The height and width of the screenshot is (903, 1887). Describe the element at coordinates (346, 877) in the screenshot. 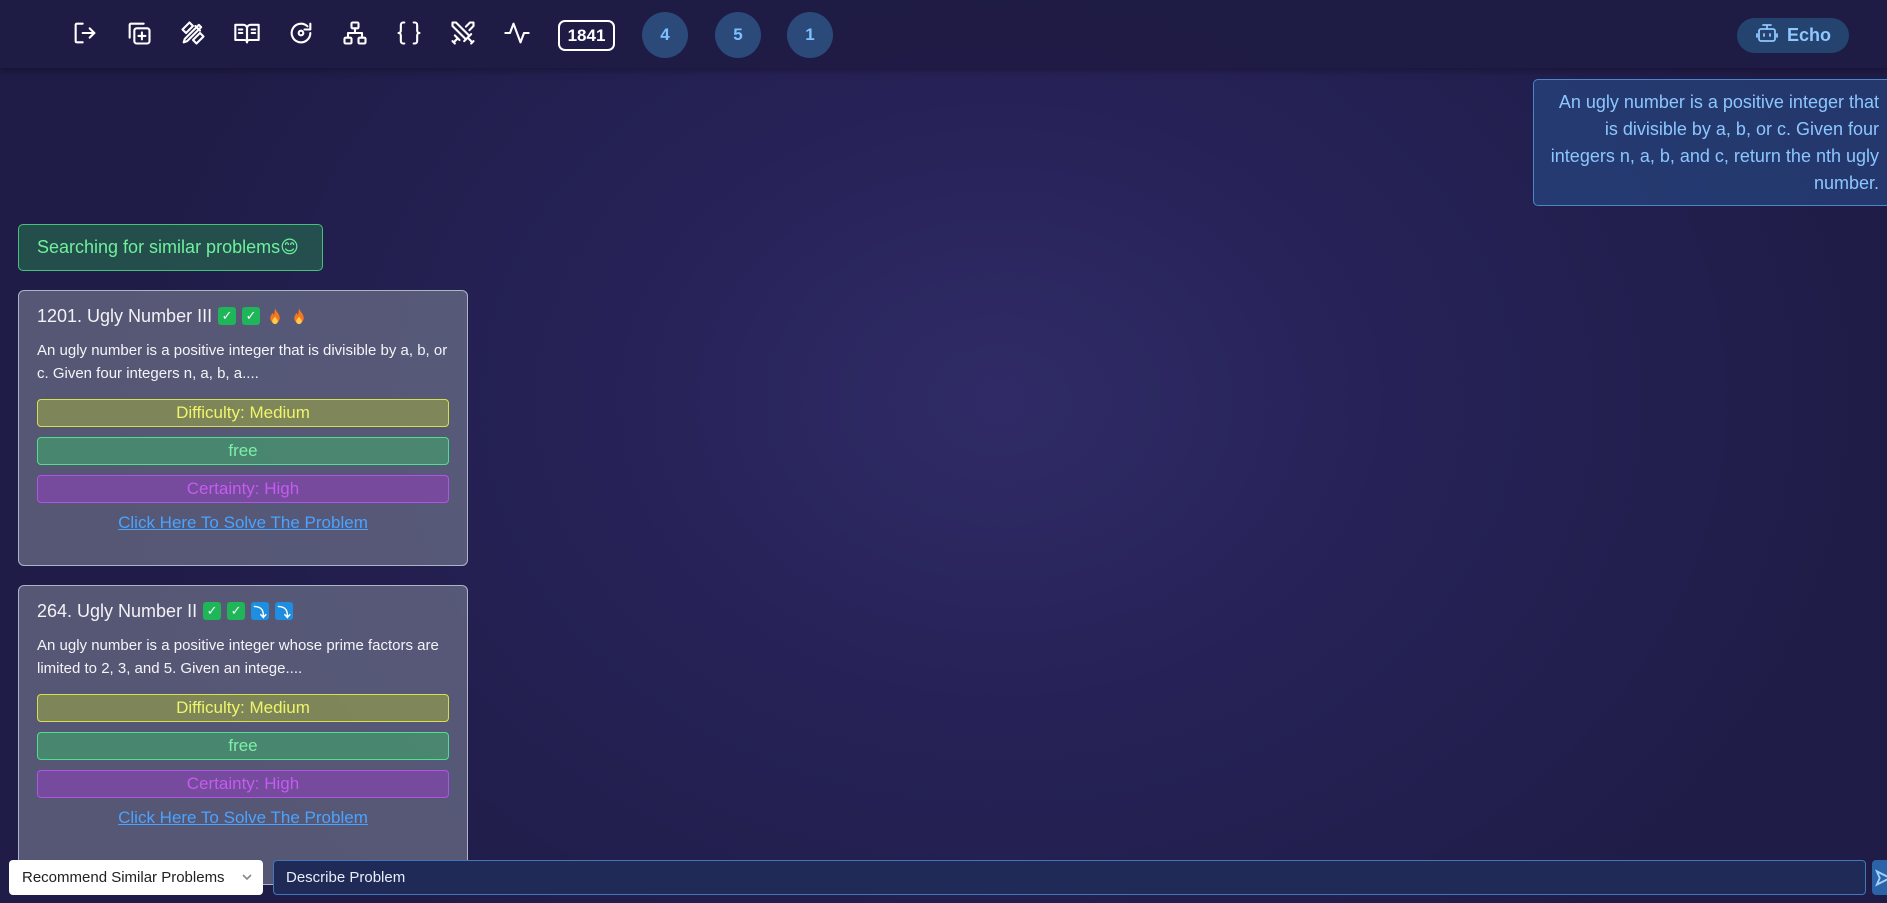

I see `problem-input-value: Describe Problem` at that location.